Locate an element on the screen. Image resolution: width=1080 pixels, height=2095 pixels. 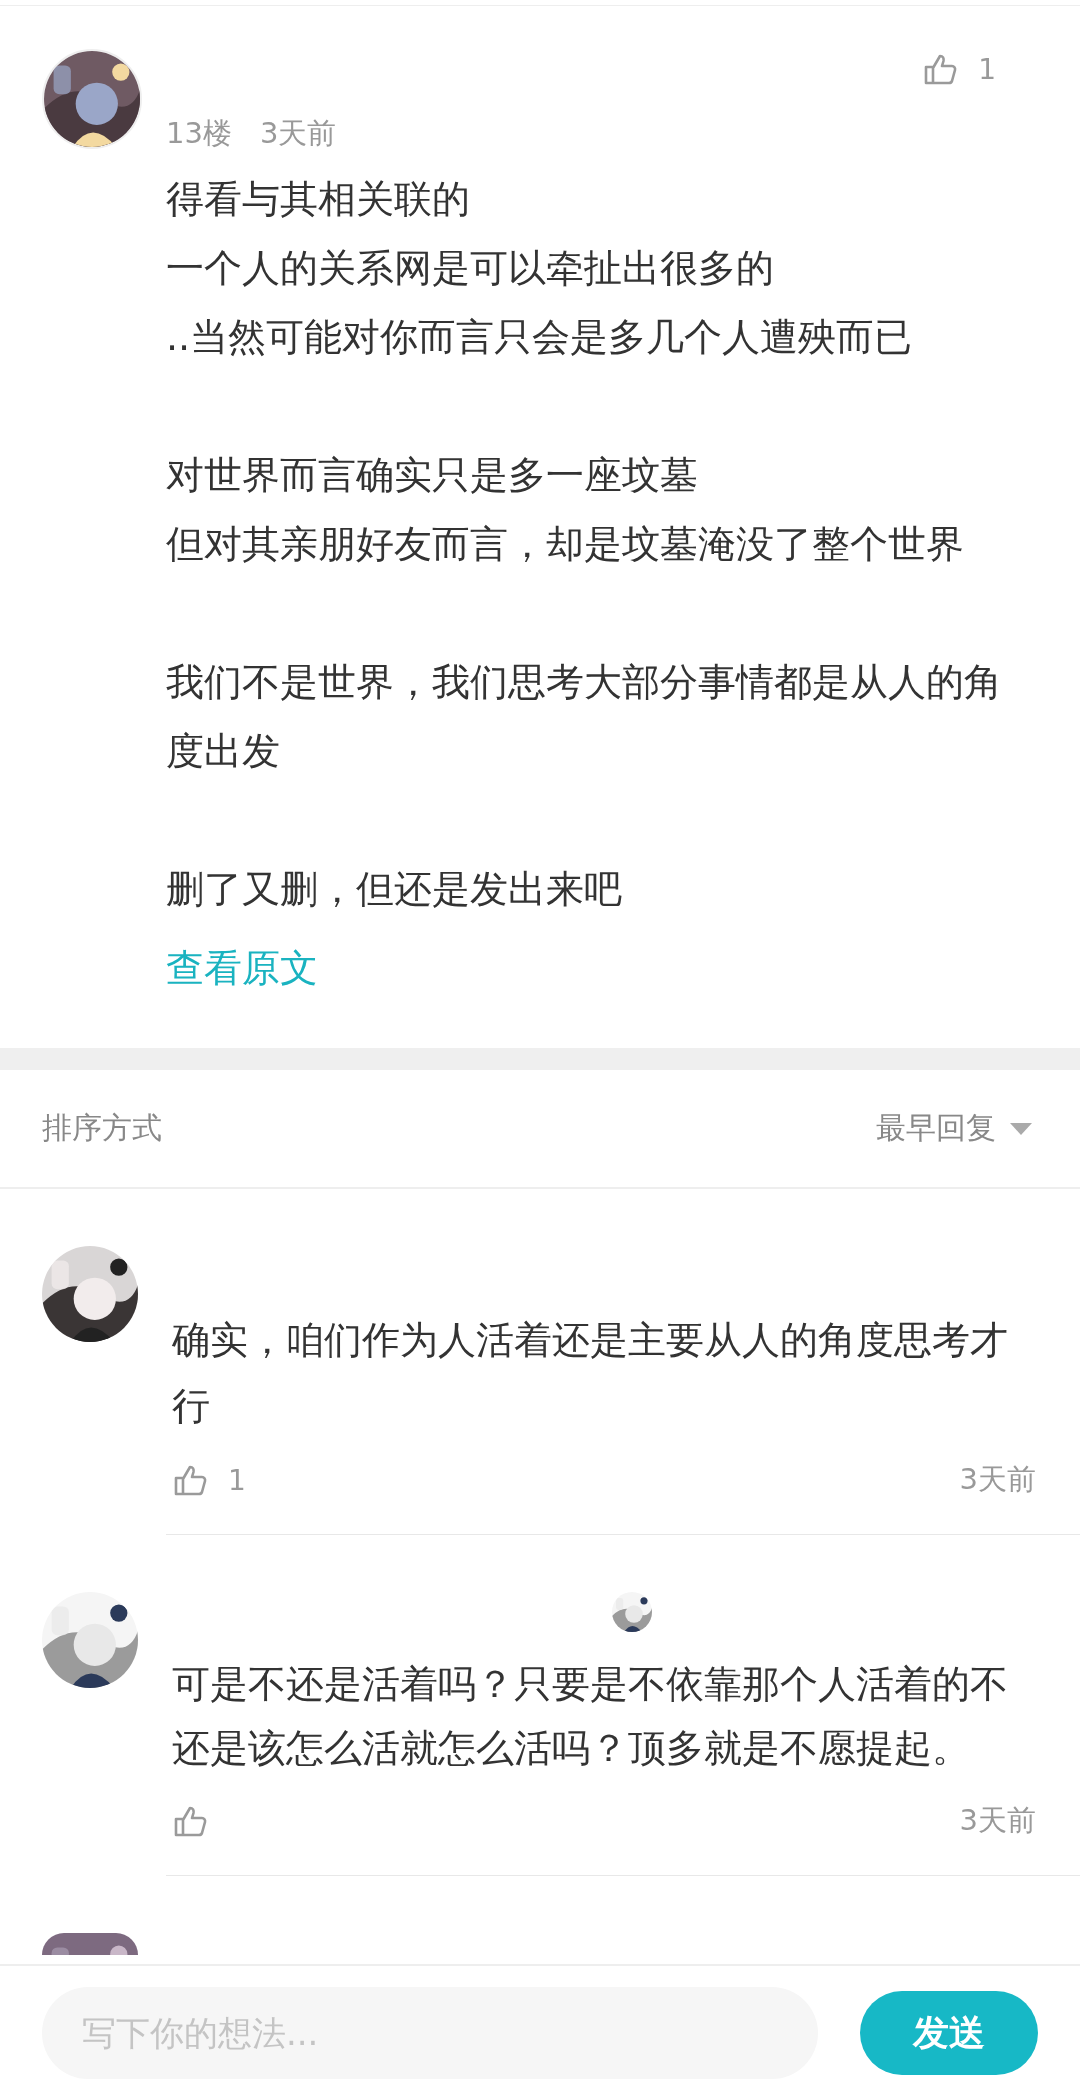
floor-number: 13楼 is located at coordinates (199, 133).